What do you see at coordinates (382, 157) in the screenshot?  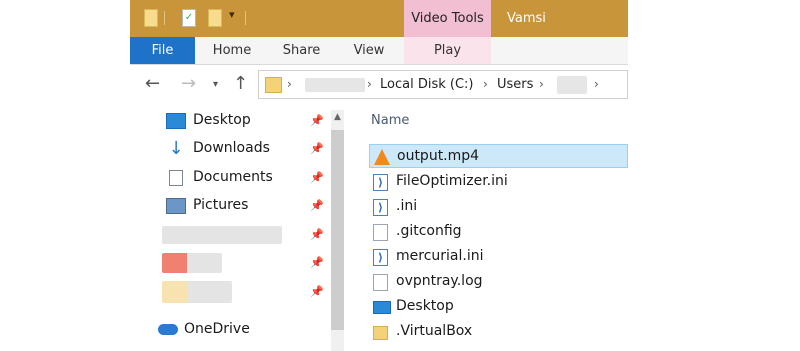 I see `vlc-icon` at bounding box center [382, 157].